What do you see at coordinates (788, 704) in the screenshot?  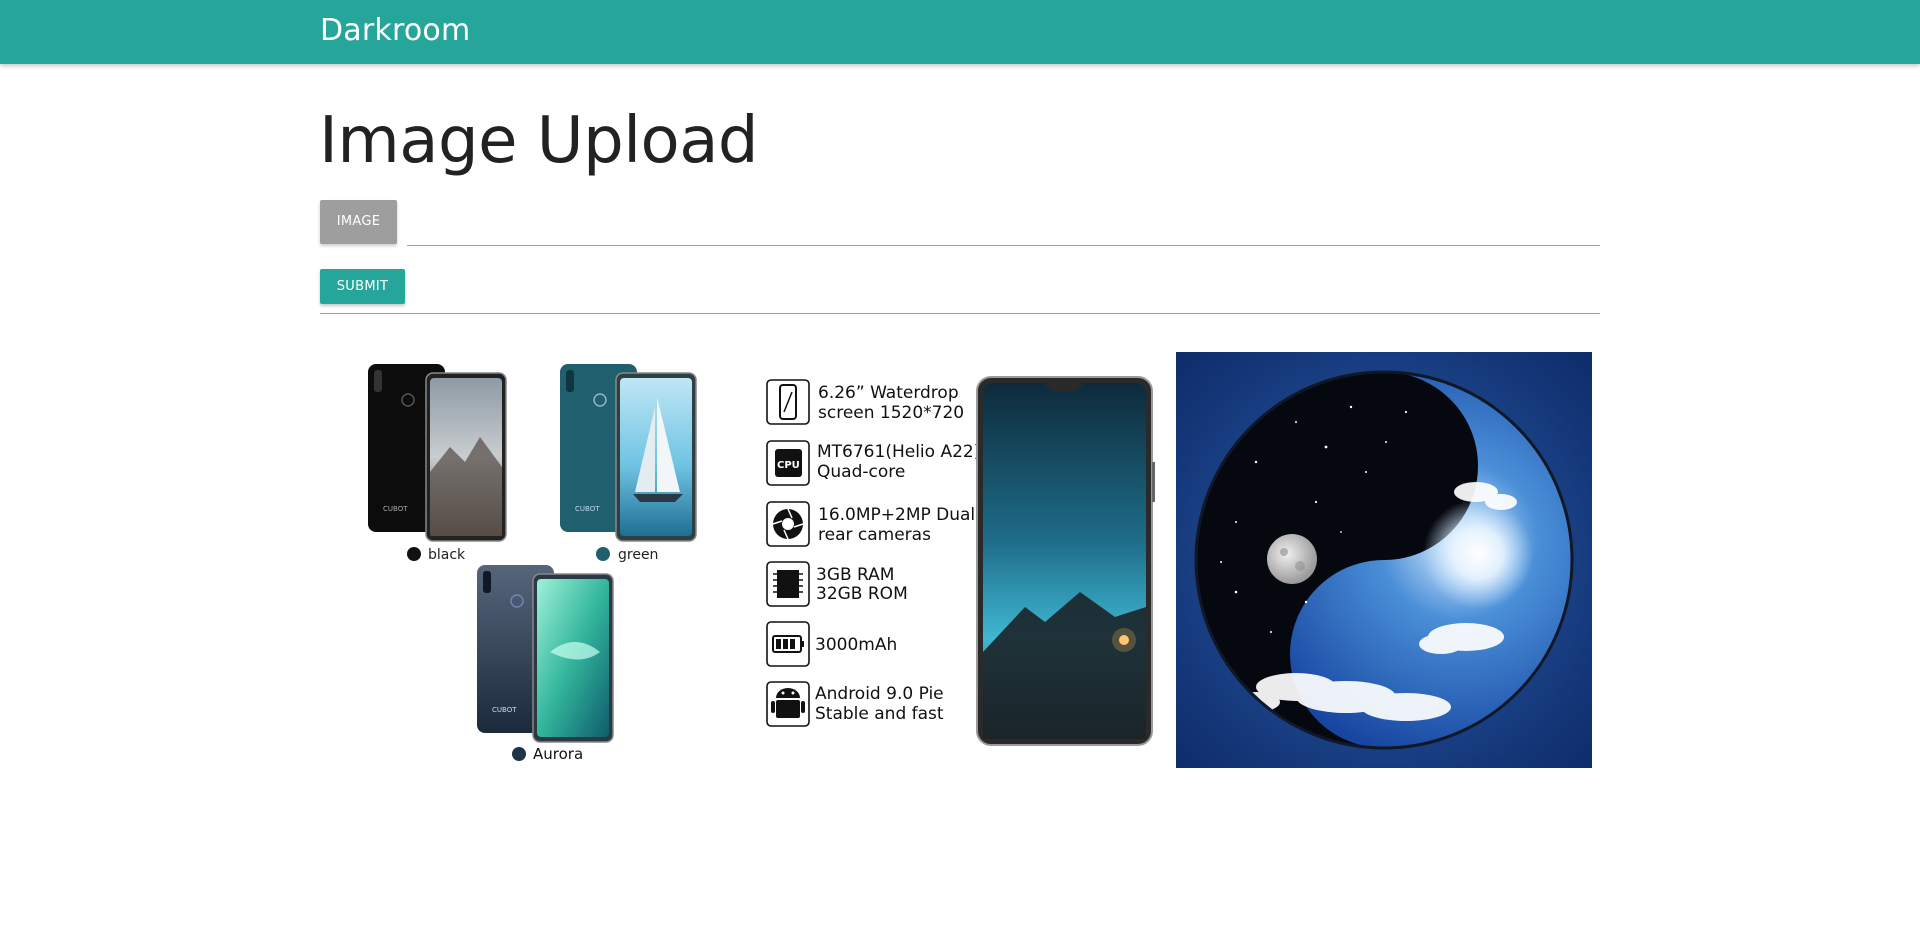 I see `android-icon` at bounding box center [788, 704].